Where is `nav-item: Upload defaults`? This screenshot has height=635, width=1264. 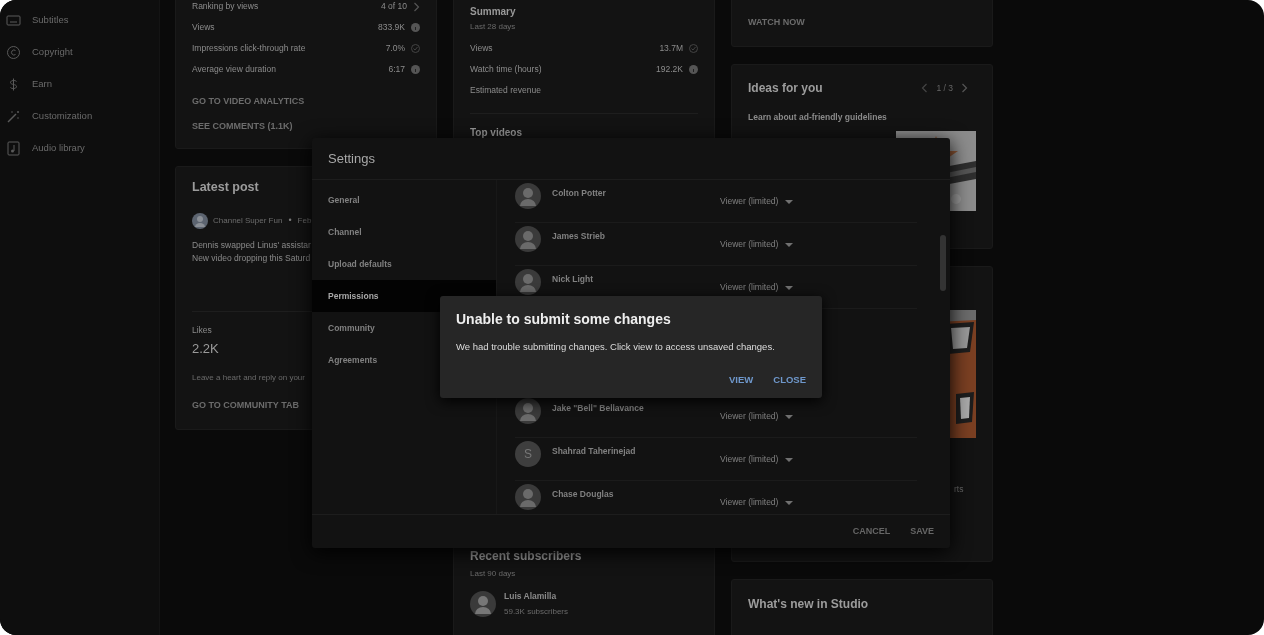
nav-item: Upload defaults is located at coordinates (404, 264).